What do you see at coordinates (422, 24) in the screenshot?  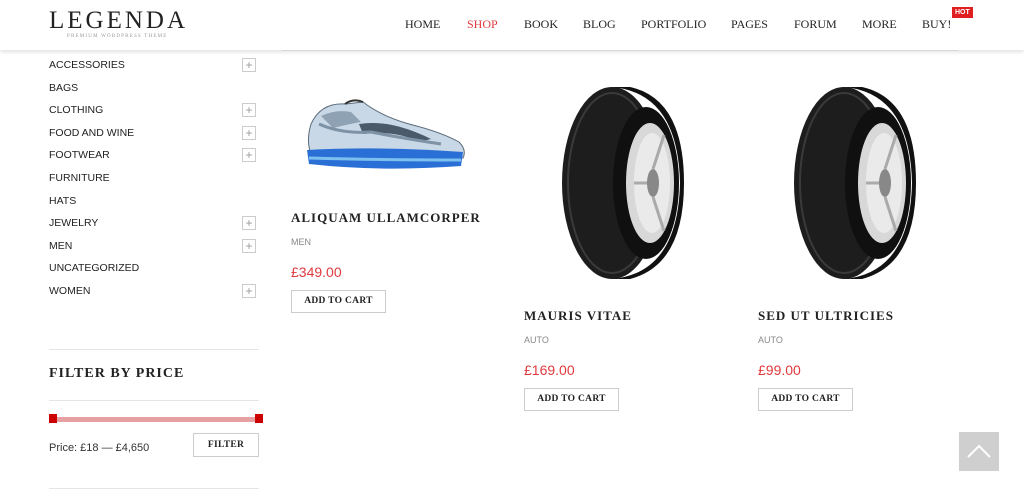 I see `nav-home: HOME` at bounding box center [422, 24].